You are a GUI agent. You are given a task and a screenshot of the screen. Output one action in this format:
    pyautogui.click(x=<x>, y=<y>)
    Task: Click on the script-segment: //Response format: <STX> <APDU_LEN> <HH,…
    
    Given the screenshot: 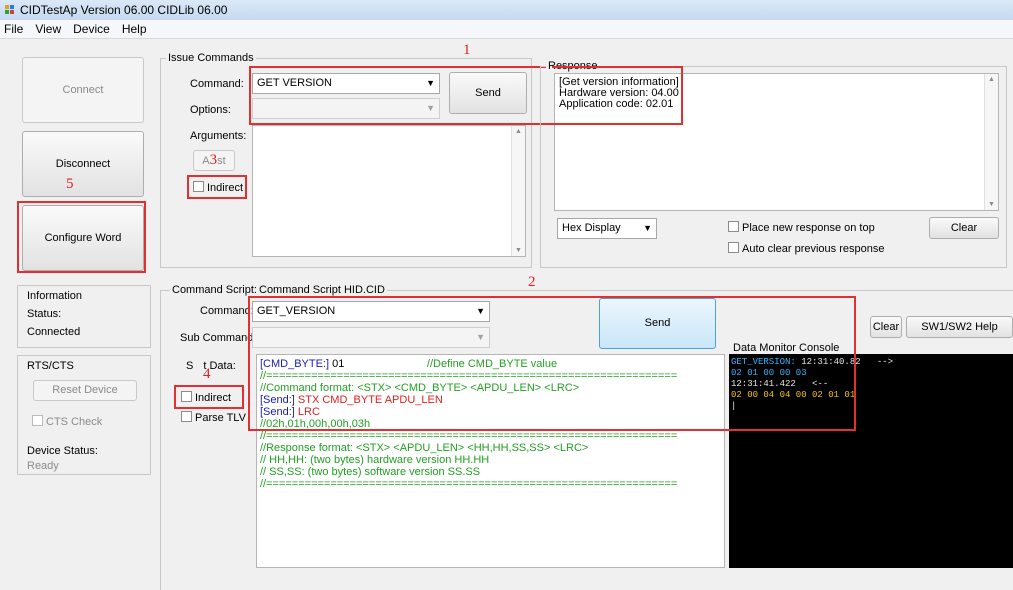 What is the action you would take?
    pyautogui.click(x=424, y=448)
    